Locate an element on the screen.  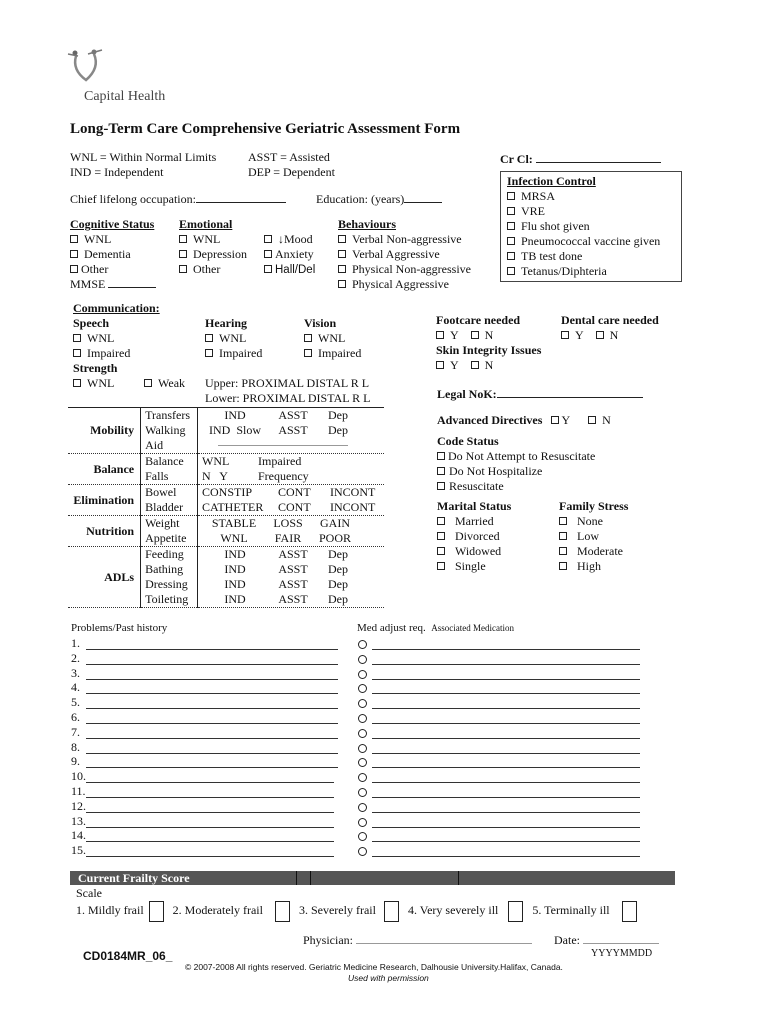
hearing-item: Impaired is located at coordinates (233, 353).